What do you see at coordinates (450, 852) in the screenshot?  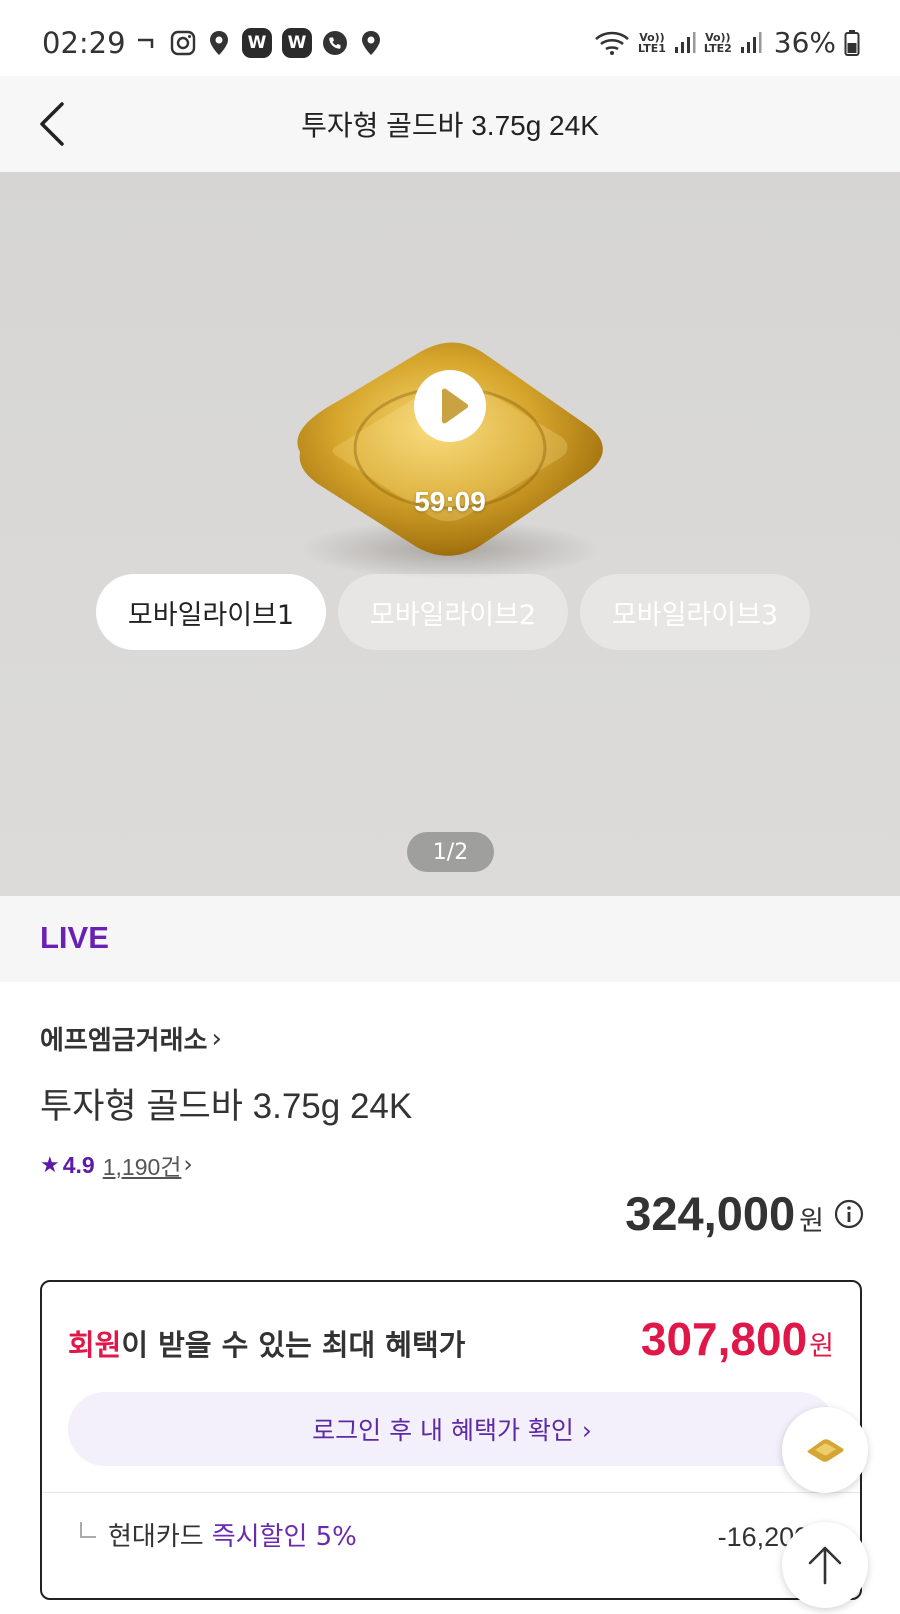 I see `carousel-page-indicator: 1/2` at bounding box center [450, 852].